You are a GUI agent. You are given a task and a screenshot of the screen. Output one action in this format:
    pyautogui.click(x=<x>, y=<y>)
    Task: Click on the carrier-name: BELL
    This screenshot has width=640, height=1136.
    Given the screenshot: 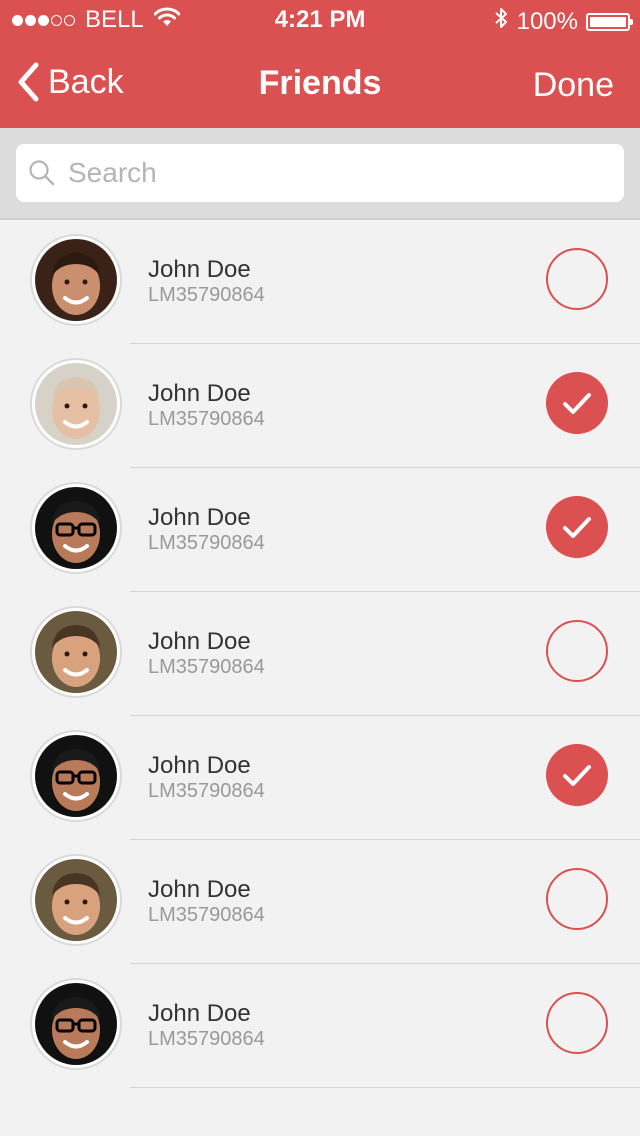 What is the action you would take?
    pyautogui.click(x=114, y=19)
    